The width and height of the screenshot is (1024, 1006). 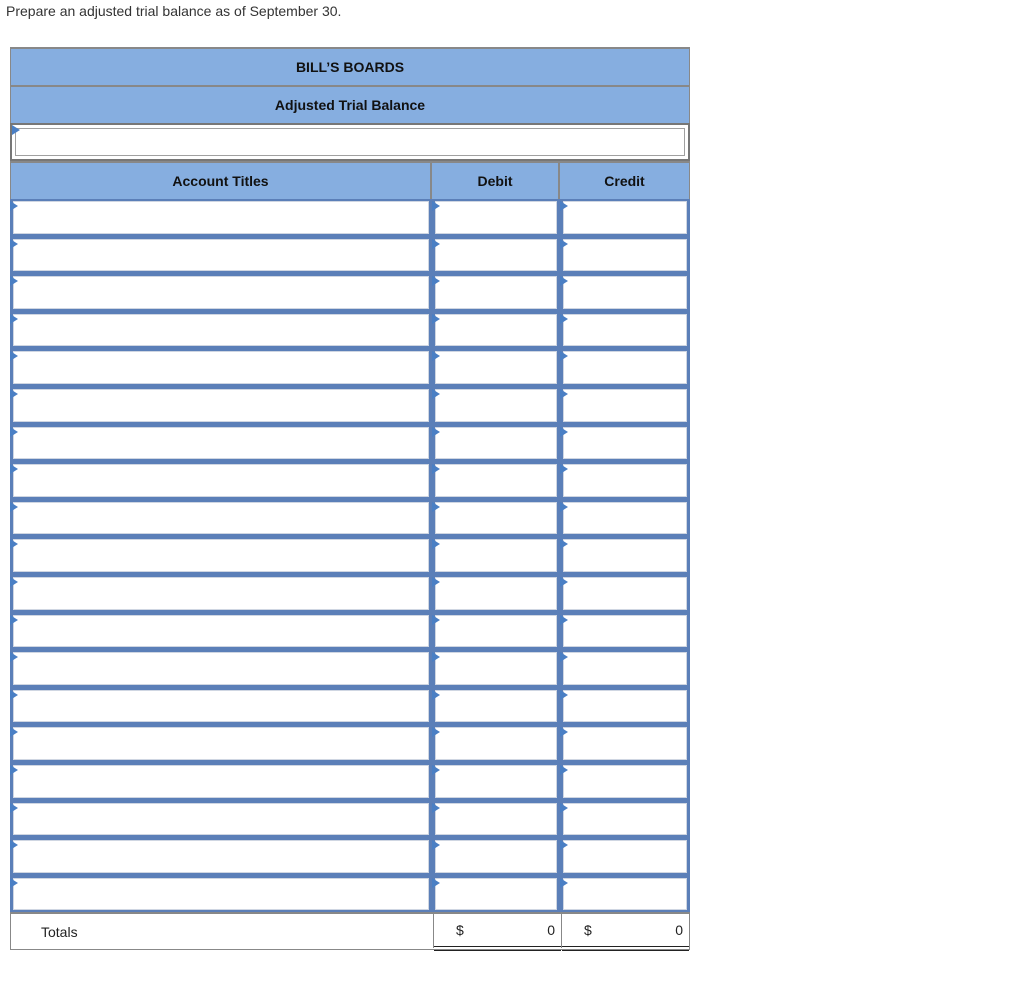 I want to click on column-header-account: Account Titles, so click(x=221, y=180).